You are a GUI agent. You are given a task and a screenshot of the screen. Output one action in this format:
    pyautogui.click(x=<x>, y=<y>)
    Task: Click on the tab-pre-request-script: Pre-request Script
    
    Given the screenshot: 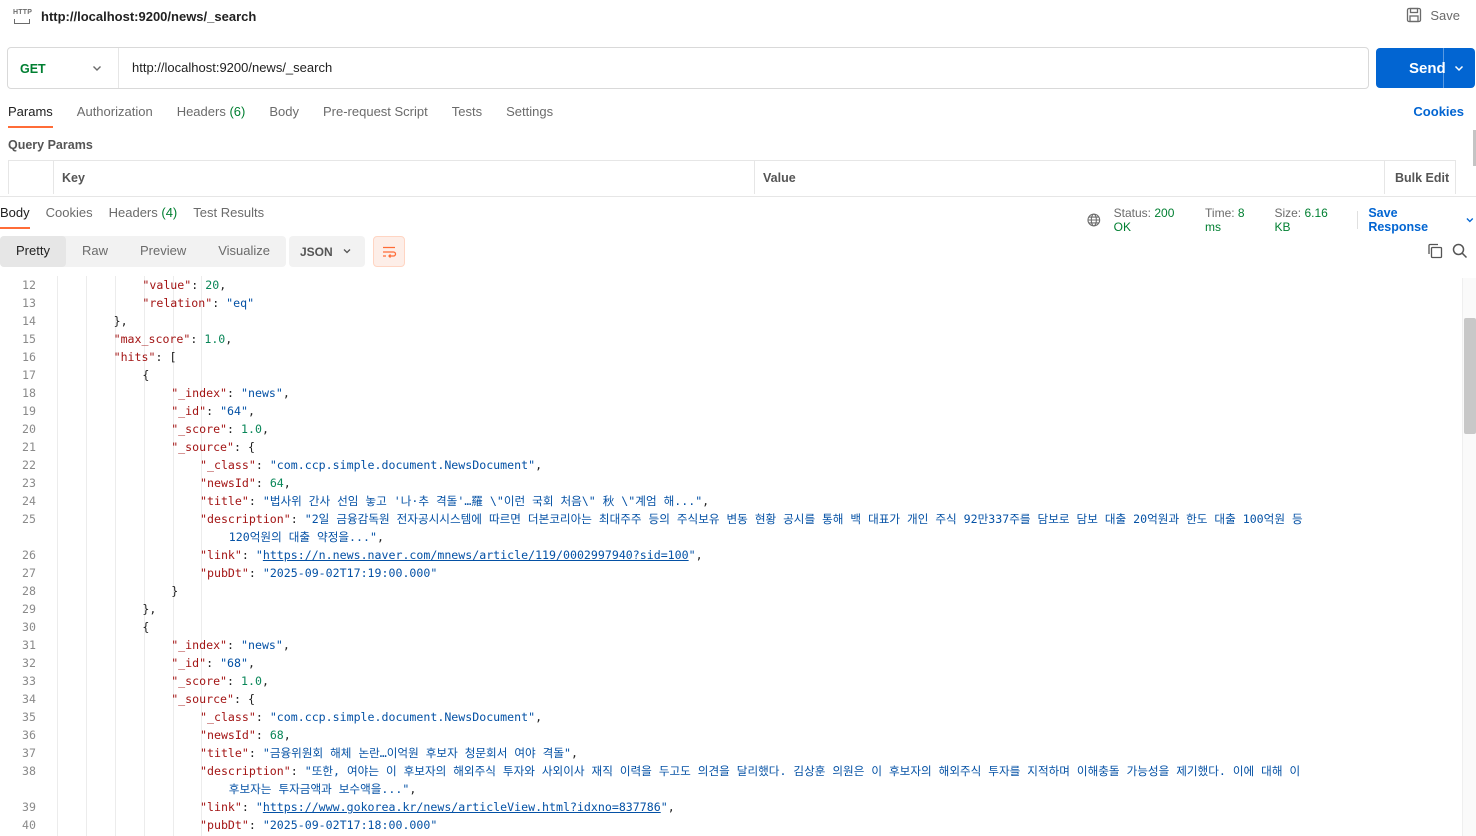 What is the action you would take?
    pyautogui.click(x=375, y=116)
    